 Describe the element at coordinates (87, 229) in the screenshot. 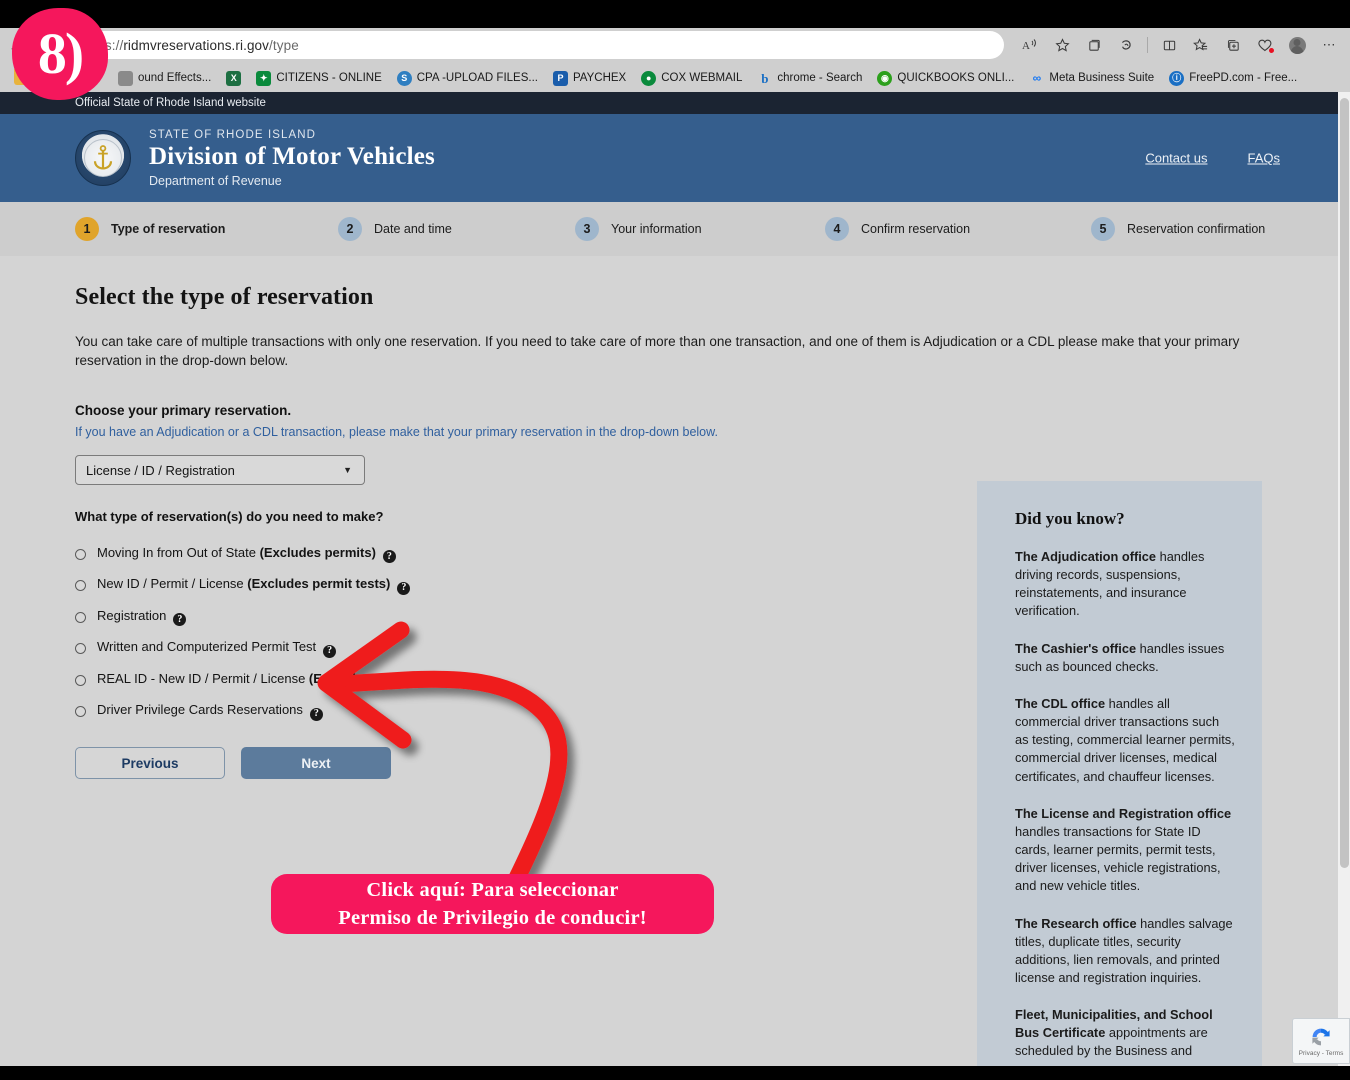

I see `step-number: 1` at that location.